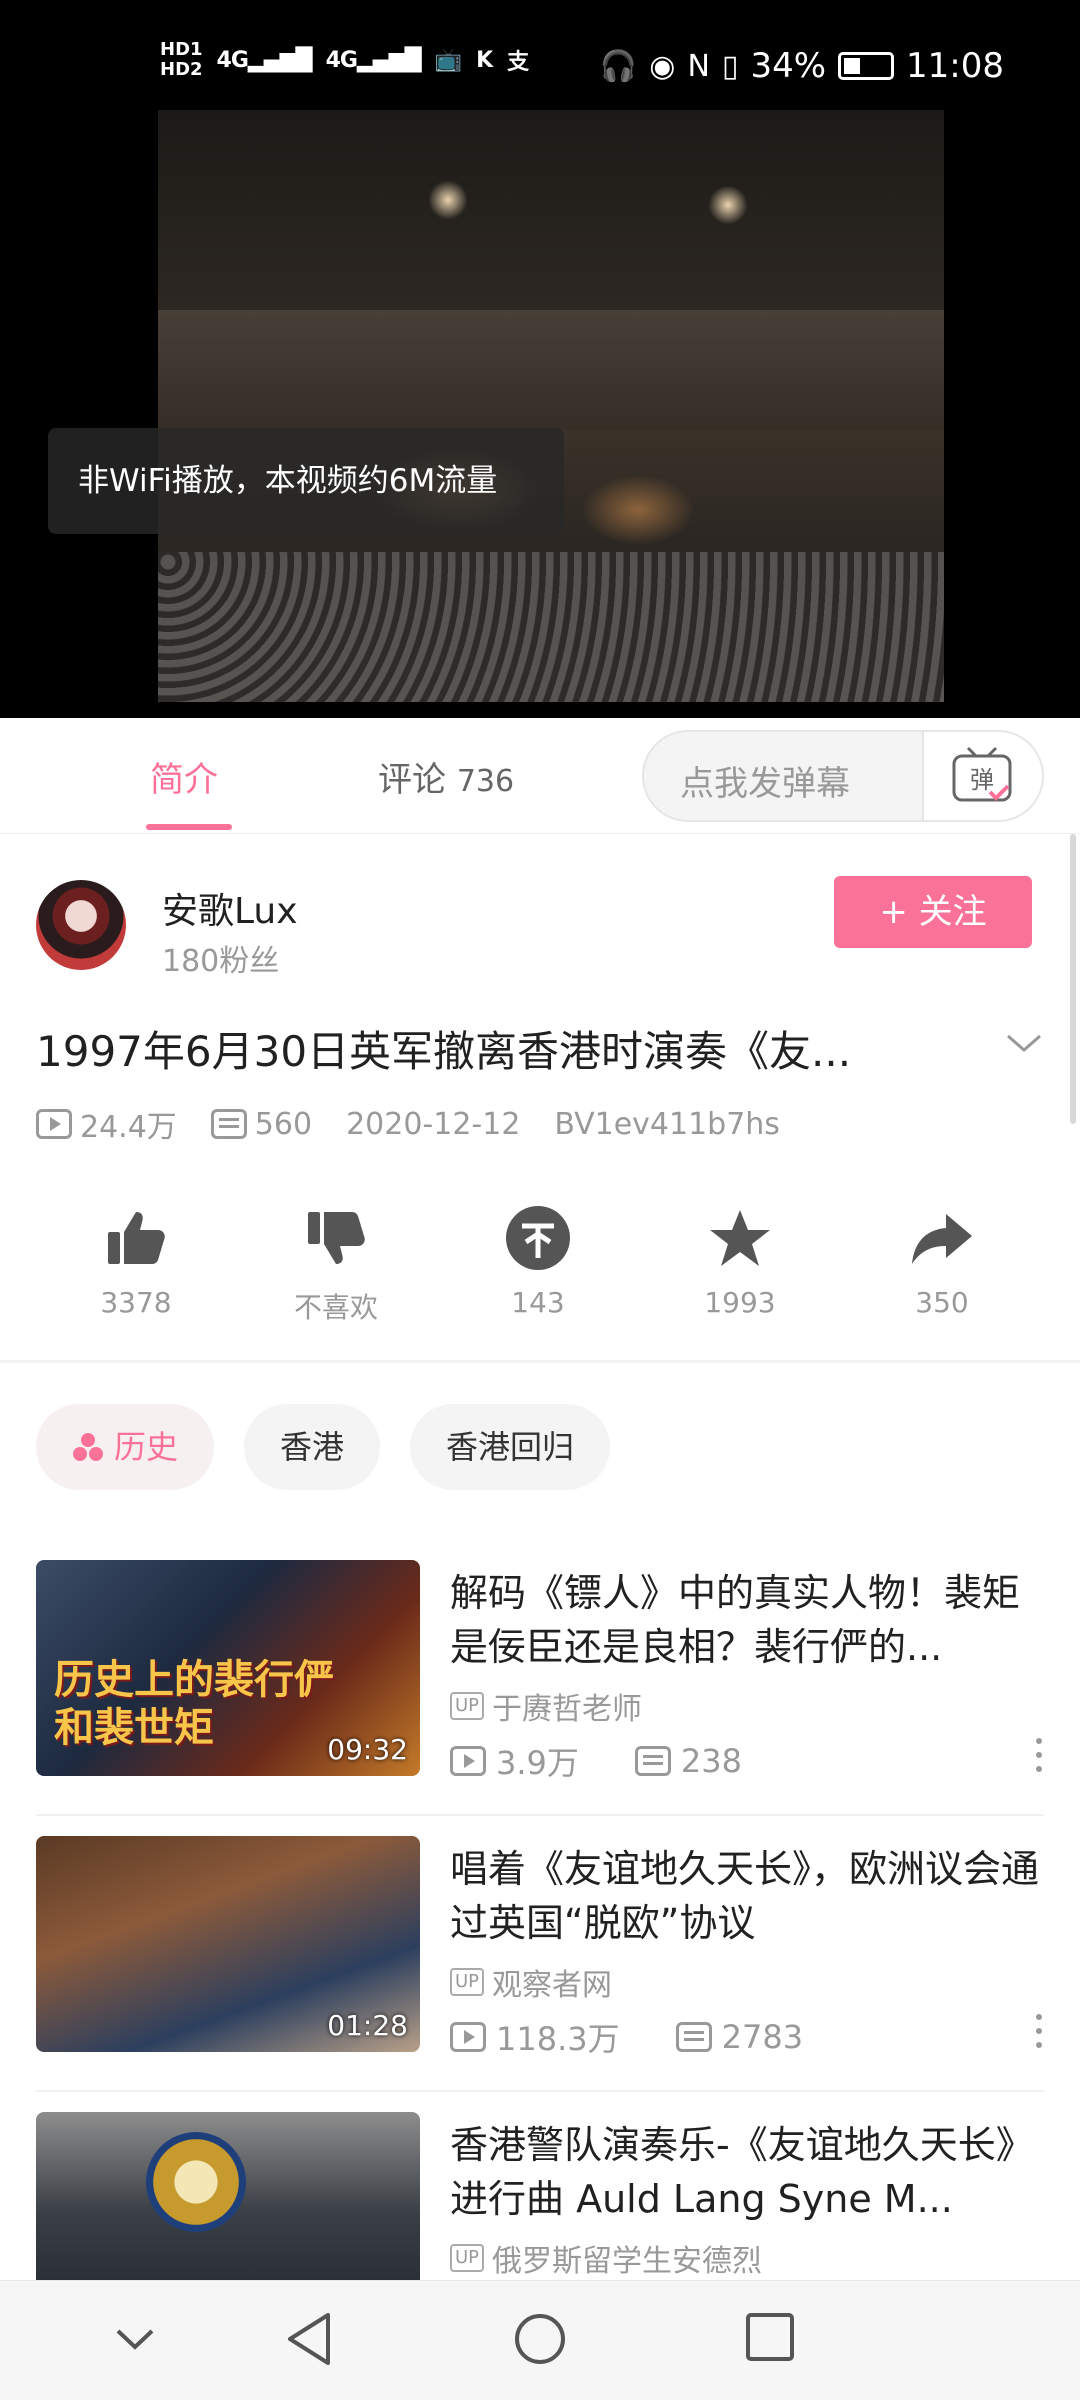 The width and height of the screenshot is (1080, 2400). What do you see at coordinates (181, 49) in the screenshot?
I see `hd1-label: HD1` at bounding box center [181, 49].